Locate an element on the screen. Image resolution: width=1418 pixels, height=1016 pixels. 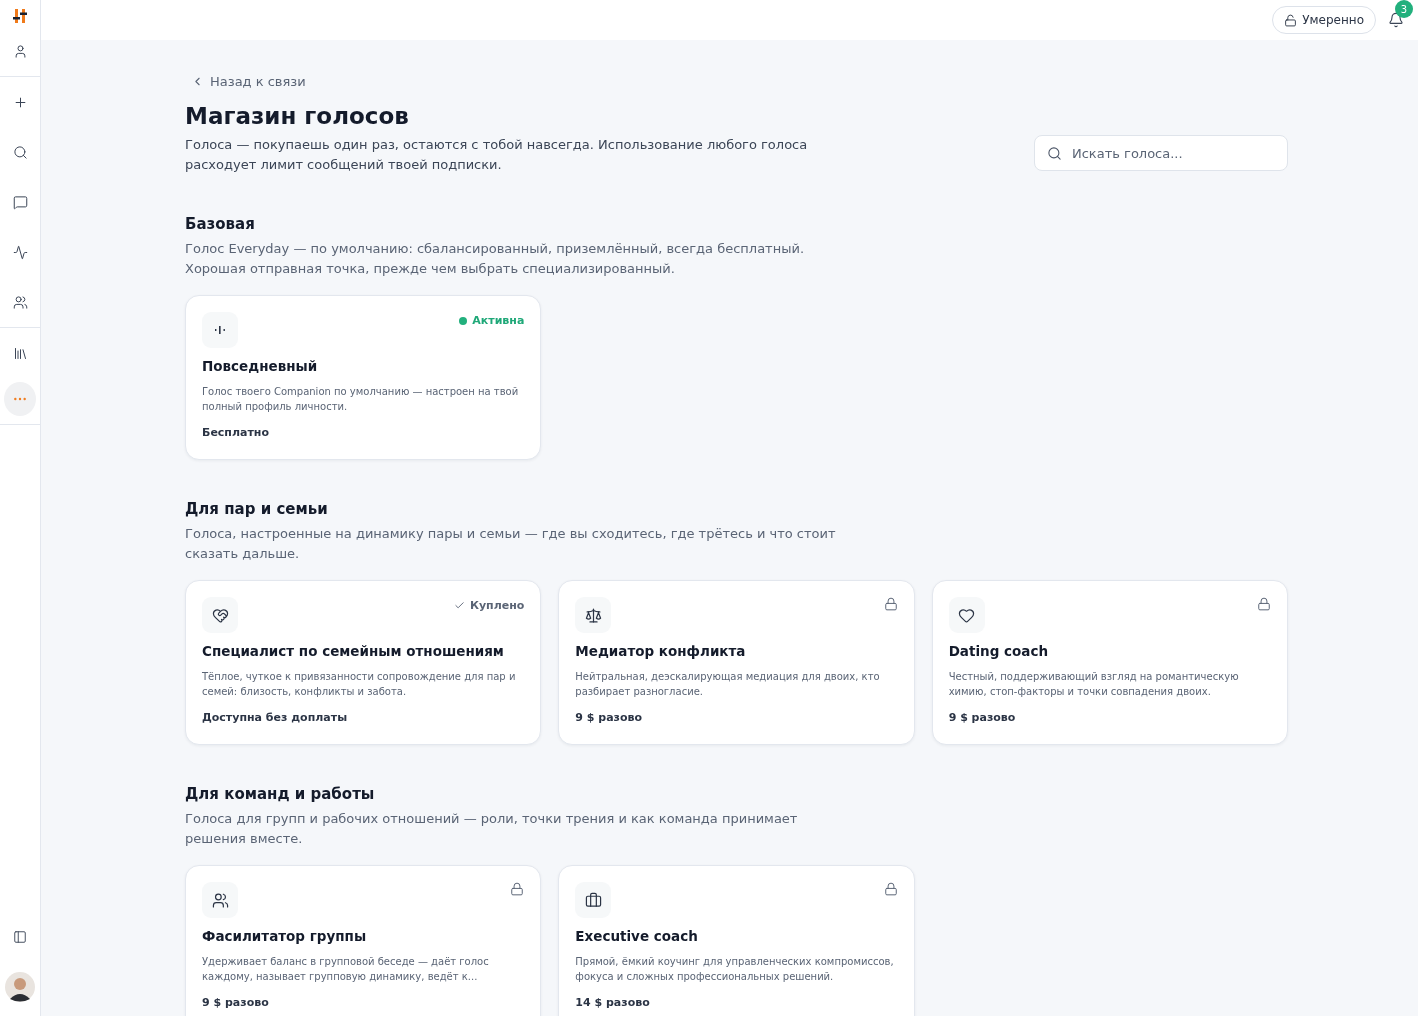
section-description: Голос Everyday — по умолчанию: сбалансированный, приземлённый, всегда бесплатный. Хорошая отправная точка, прежде чем выбрать специализированный. is located at coordinates (495, 259).